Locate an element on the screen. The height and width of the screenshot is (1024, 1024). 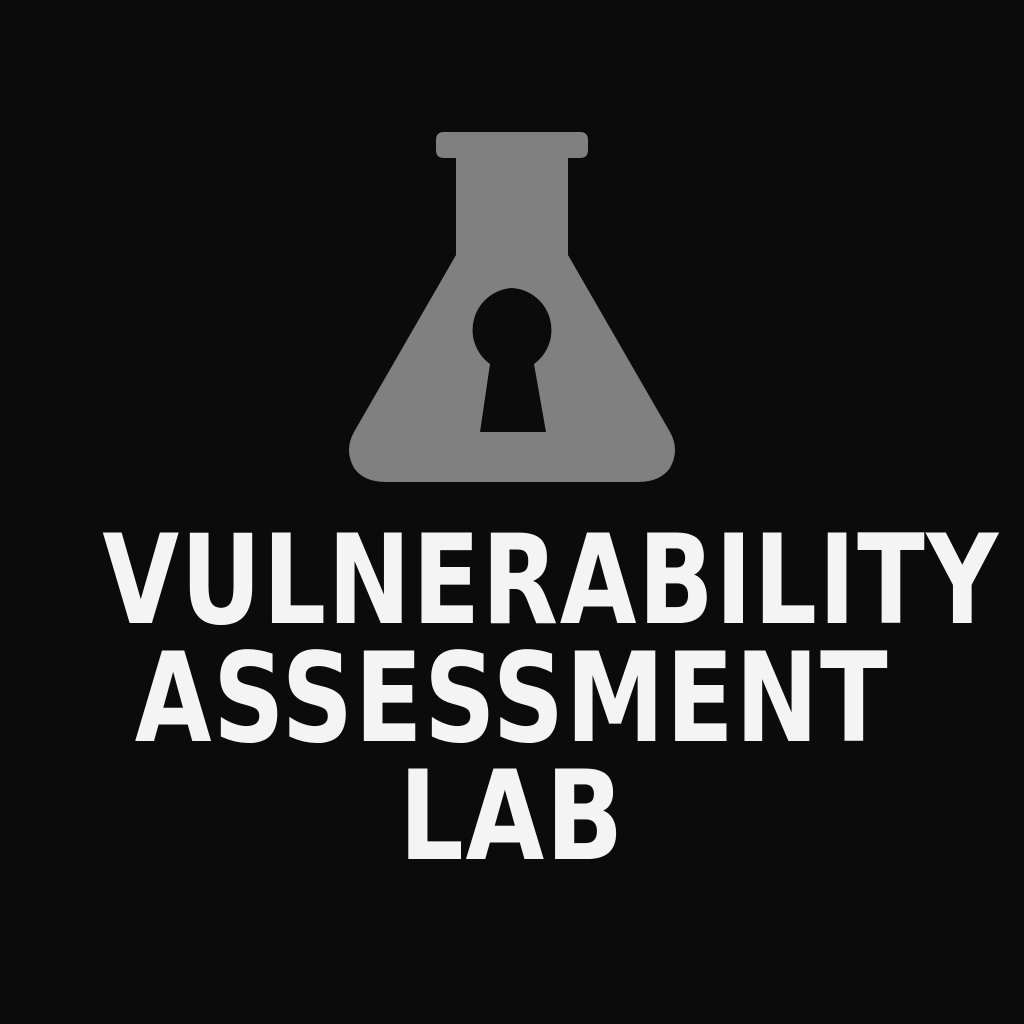
title-line-2: ASSESSMENT is located at coordinates (512, 699).